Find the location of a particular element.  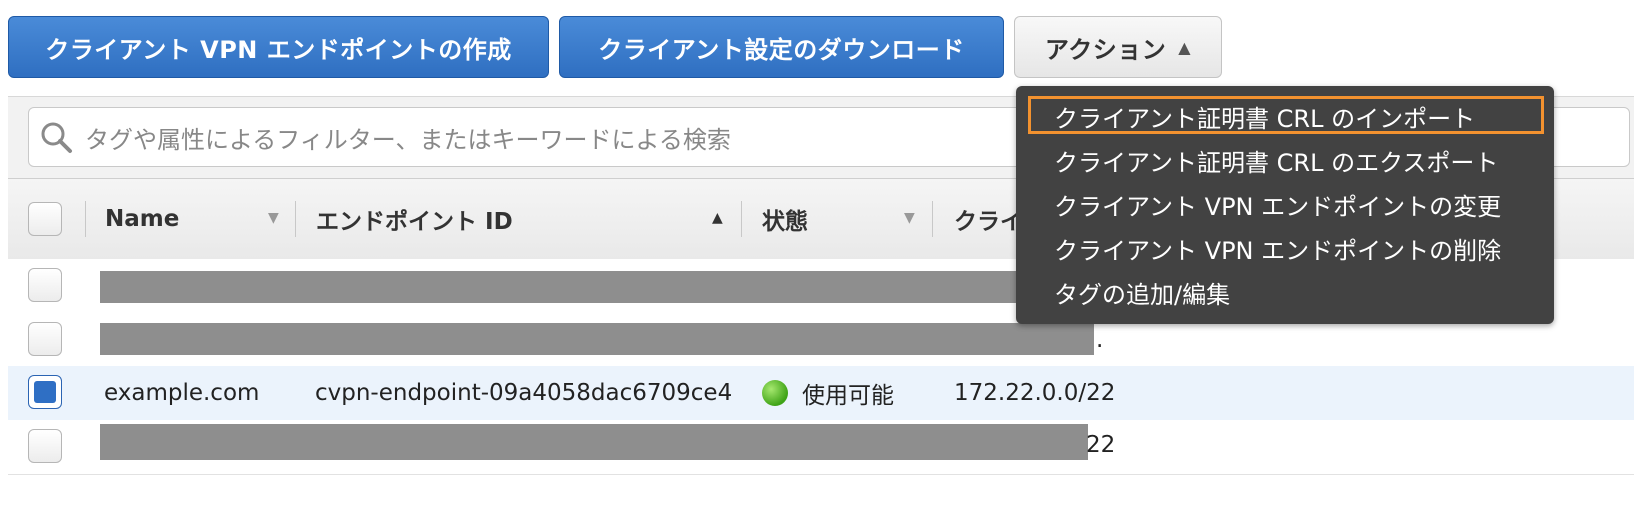

download-client-config-button: クライアント設定のダウンロード is located at coordinates (781, 47).